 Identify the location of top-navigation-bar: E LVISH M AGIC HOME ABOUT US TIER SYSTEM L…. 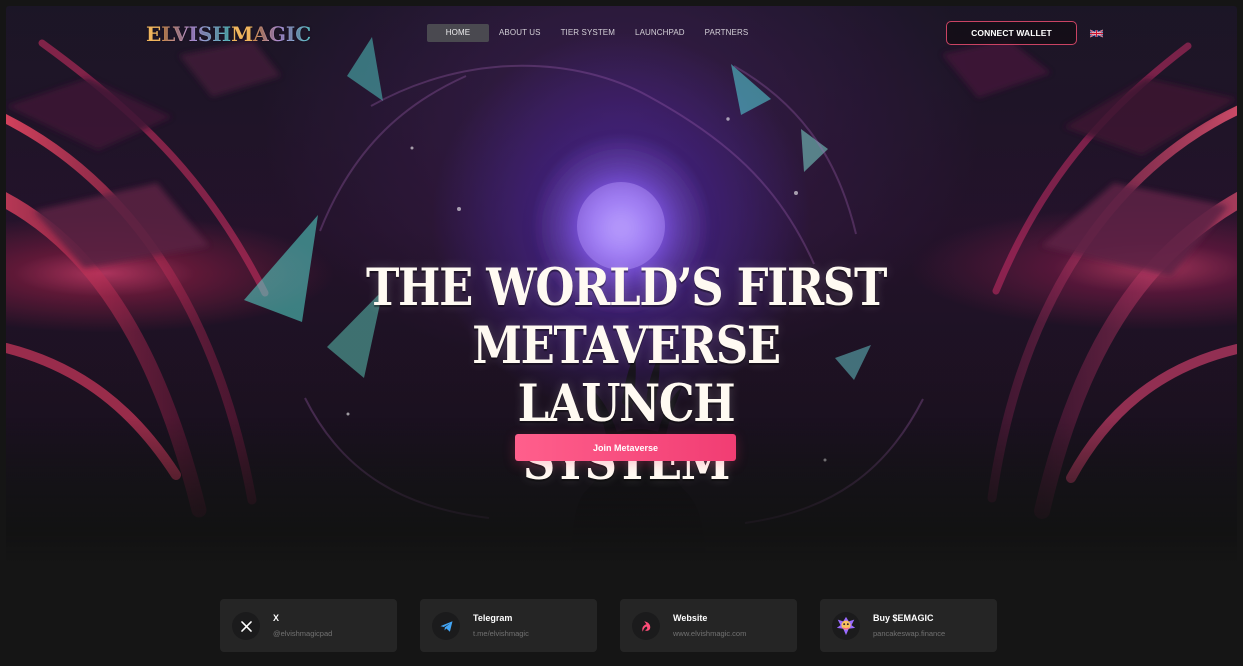
(621, 31).